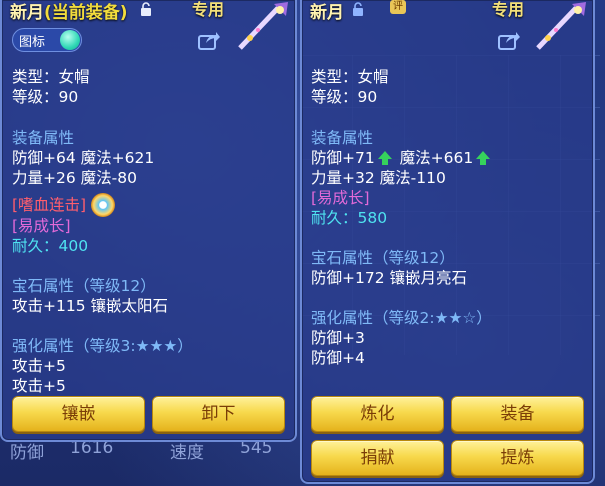  I want to click on equip-attr-2: 力量+32 魔法-110, so click(378, 178).